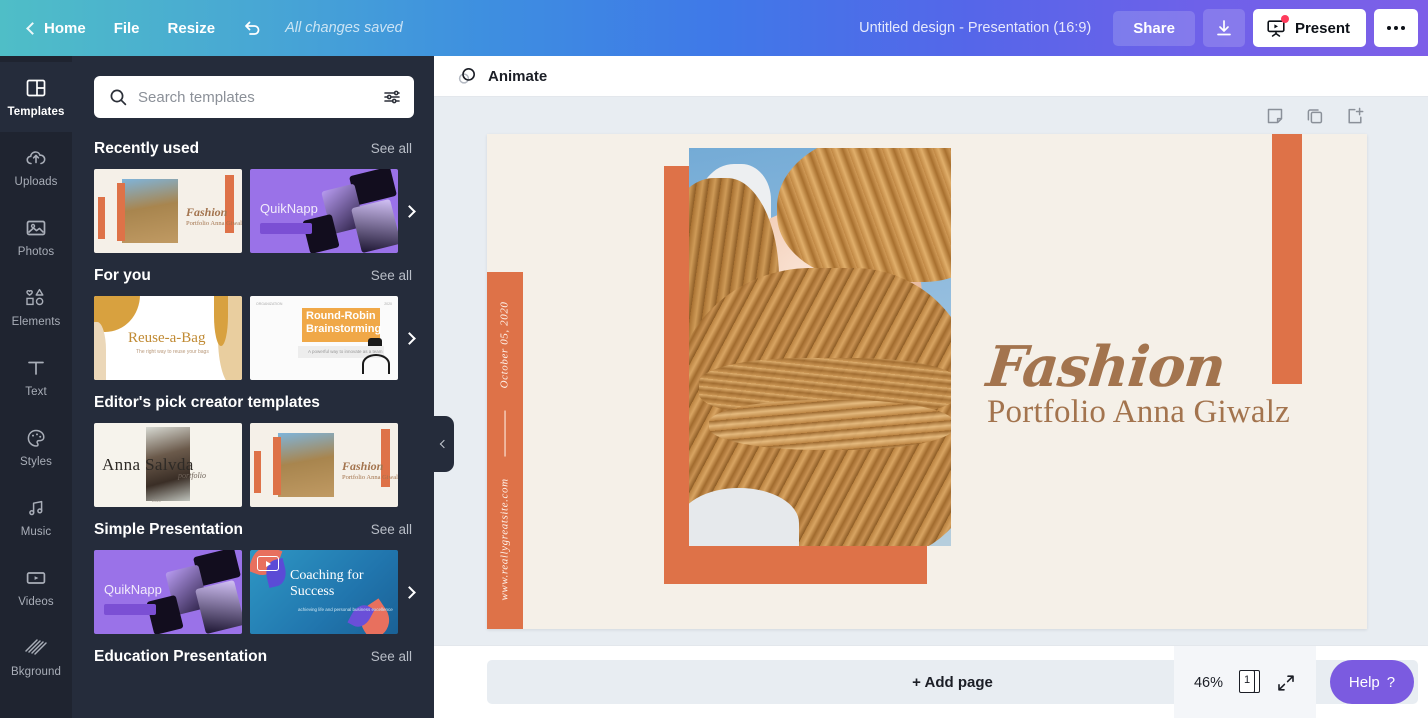 This screenshot has height=718, width=1428. I want to click on sidebar-item-uploads: Uploads, so click(36, 167).